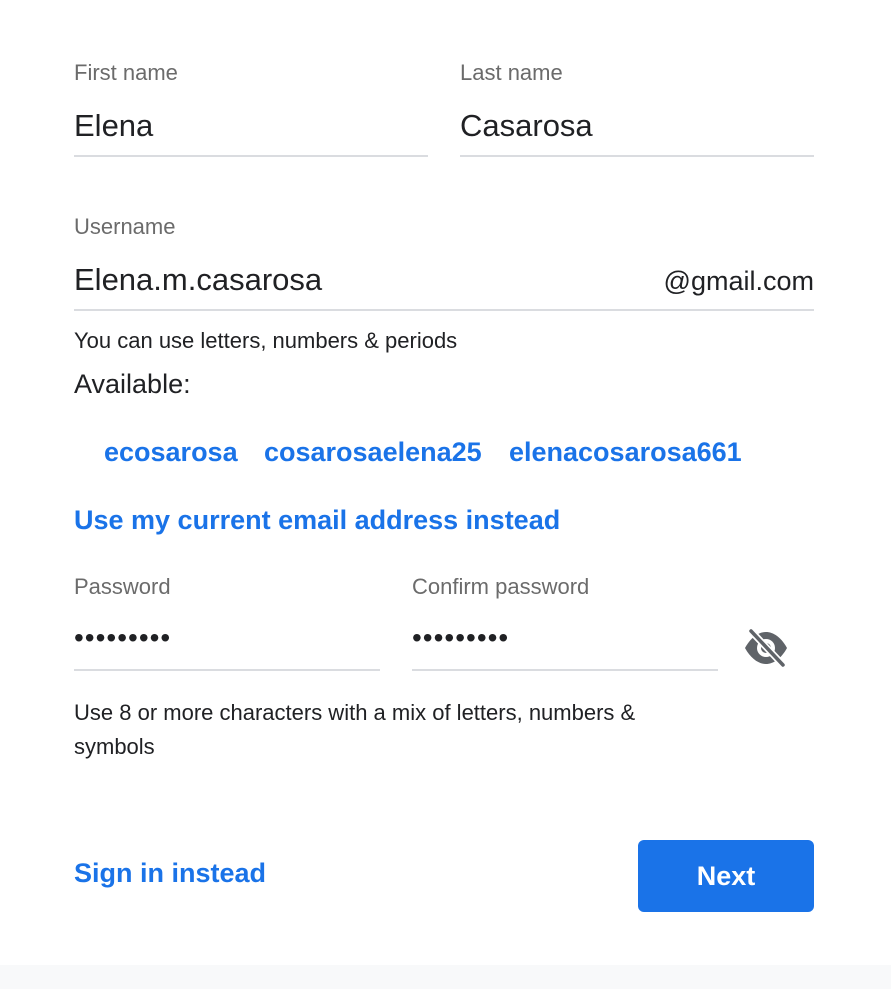 The image size is (891, 989). Describe the element at coordinates (637, 128) in the screenshot. I see `last-name-input: Casarosa` at that location.